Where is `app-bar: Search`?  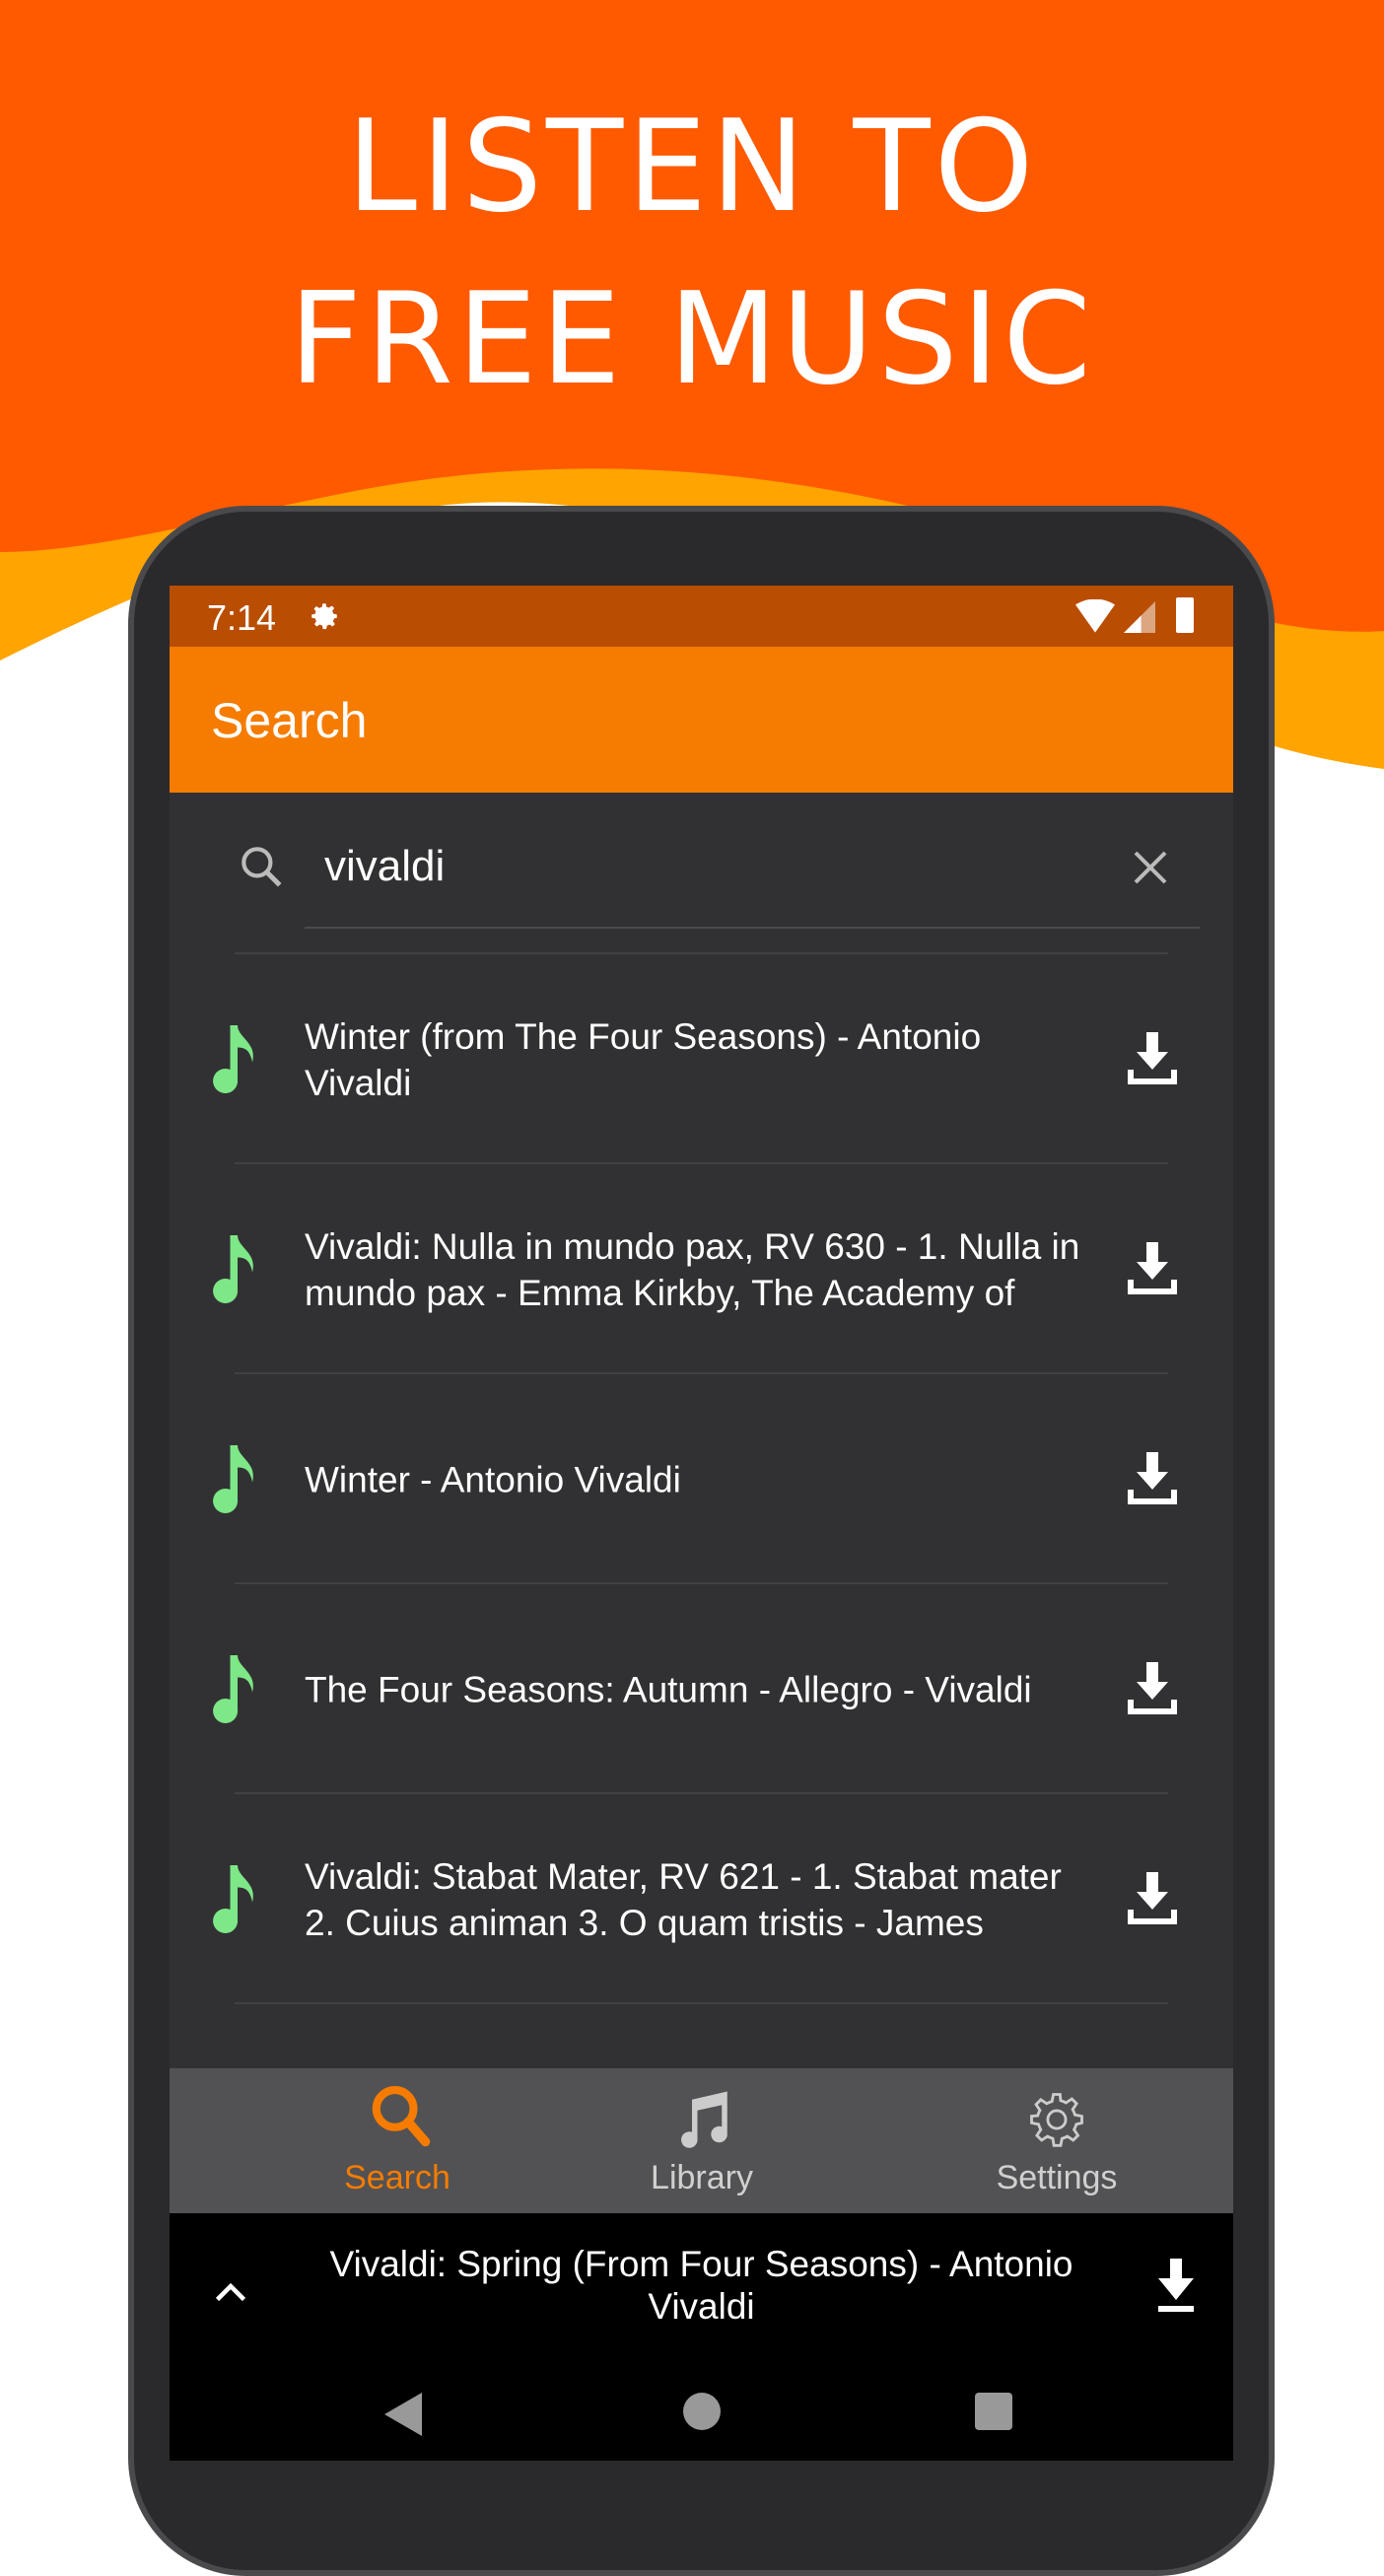 app-bar: Search is located at coordinates (701, 720).